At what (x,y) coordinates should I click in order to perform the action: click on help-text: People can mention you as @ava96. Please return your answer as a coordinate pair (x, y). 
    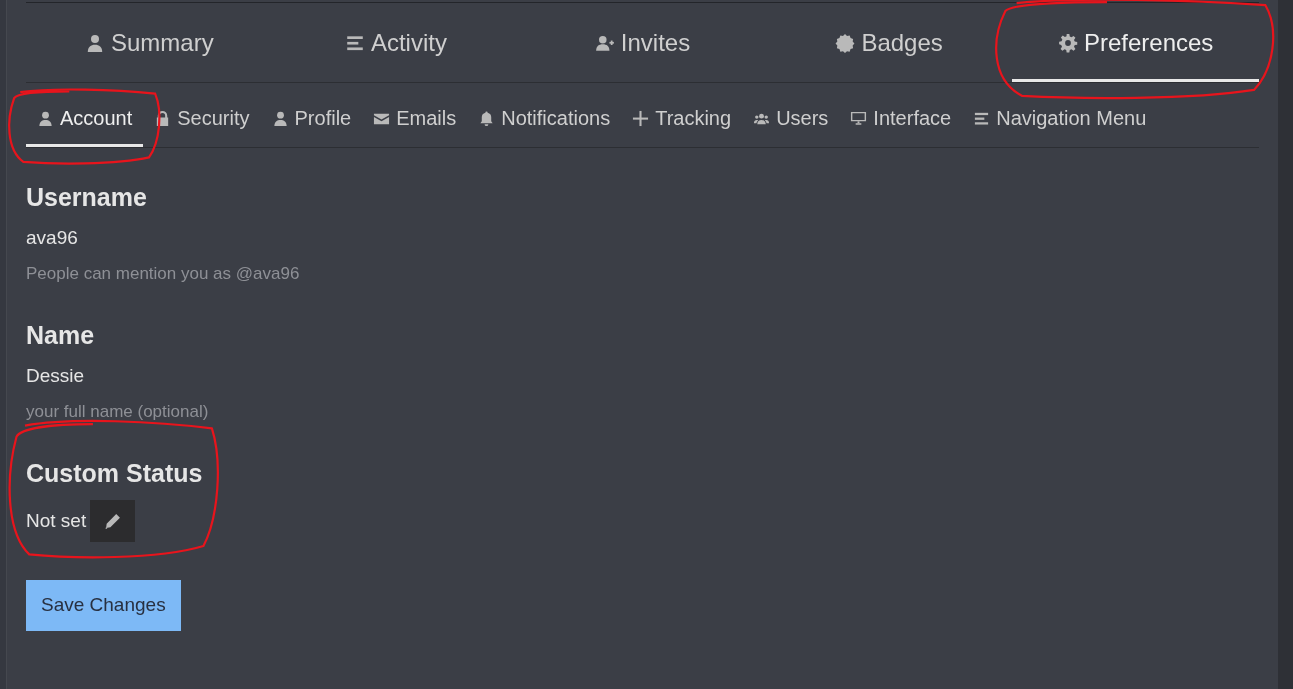
    Looking at the image, I should click on (163, 273).